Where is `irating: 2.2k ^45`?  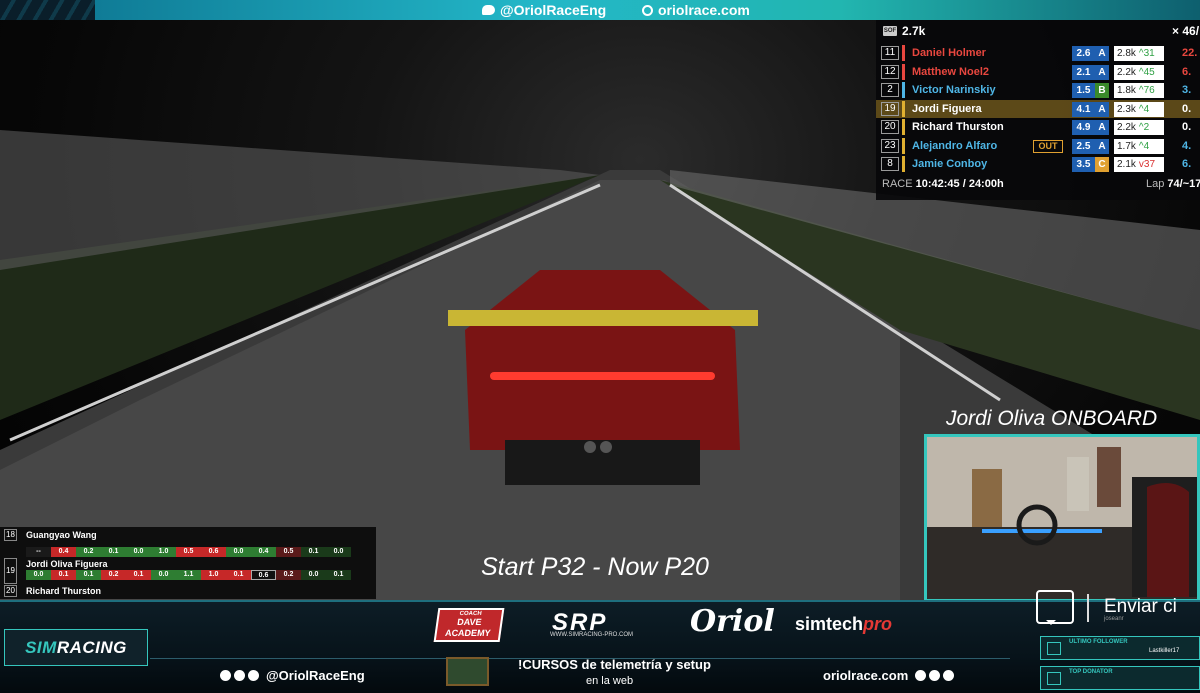
irating: 2.2k ^45 is located at coordinates (1139, 72).